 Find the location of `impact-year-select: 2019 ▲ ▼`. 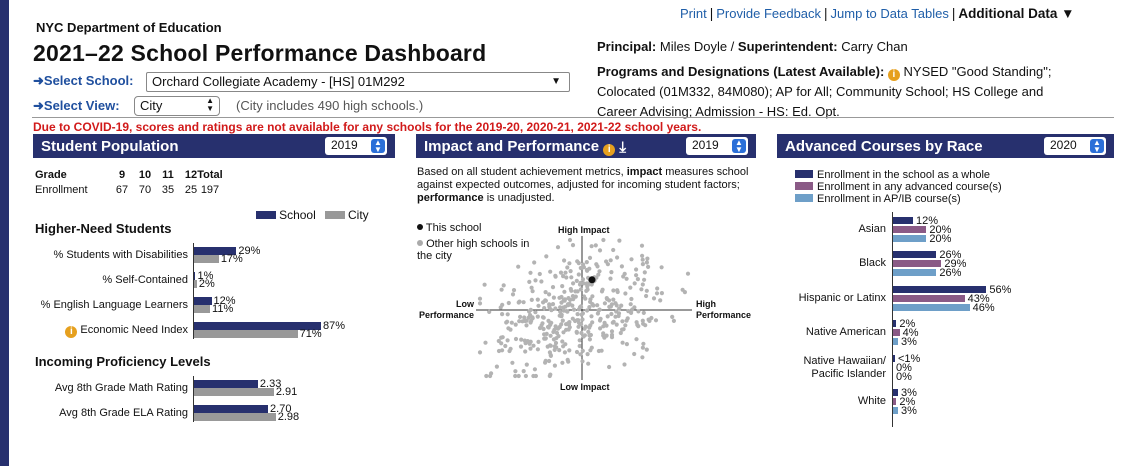

impact-year-select: 2019 ▲ ▼ is located at coordinates (717, 146).